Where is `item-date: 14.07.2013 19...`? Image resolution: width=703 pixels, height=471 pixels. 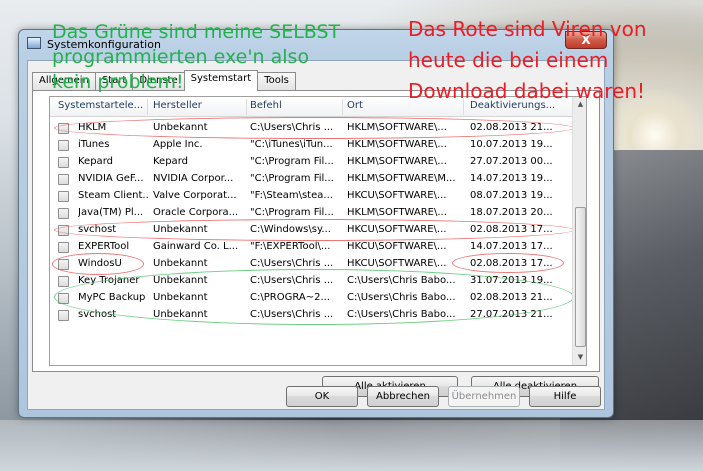
item-date: 14.07.2013 19... is located at coordinates (511, 178).